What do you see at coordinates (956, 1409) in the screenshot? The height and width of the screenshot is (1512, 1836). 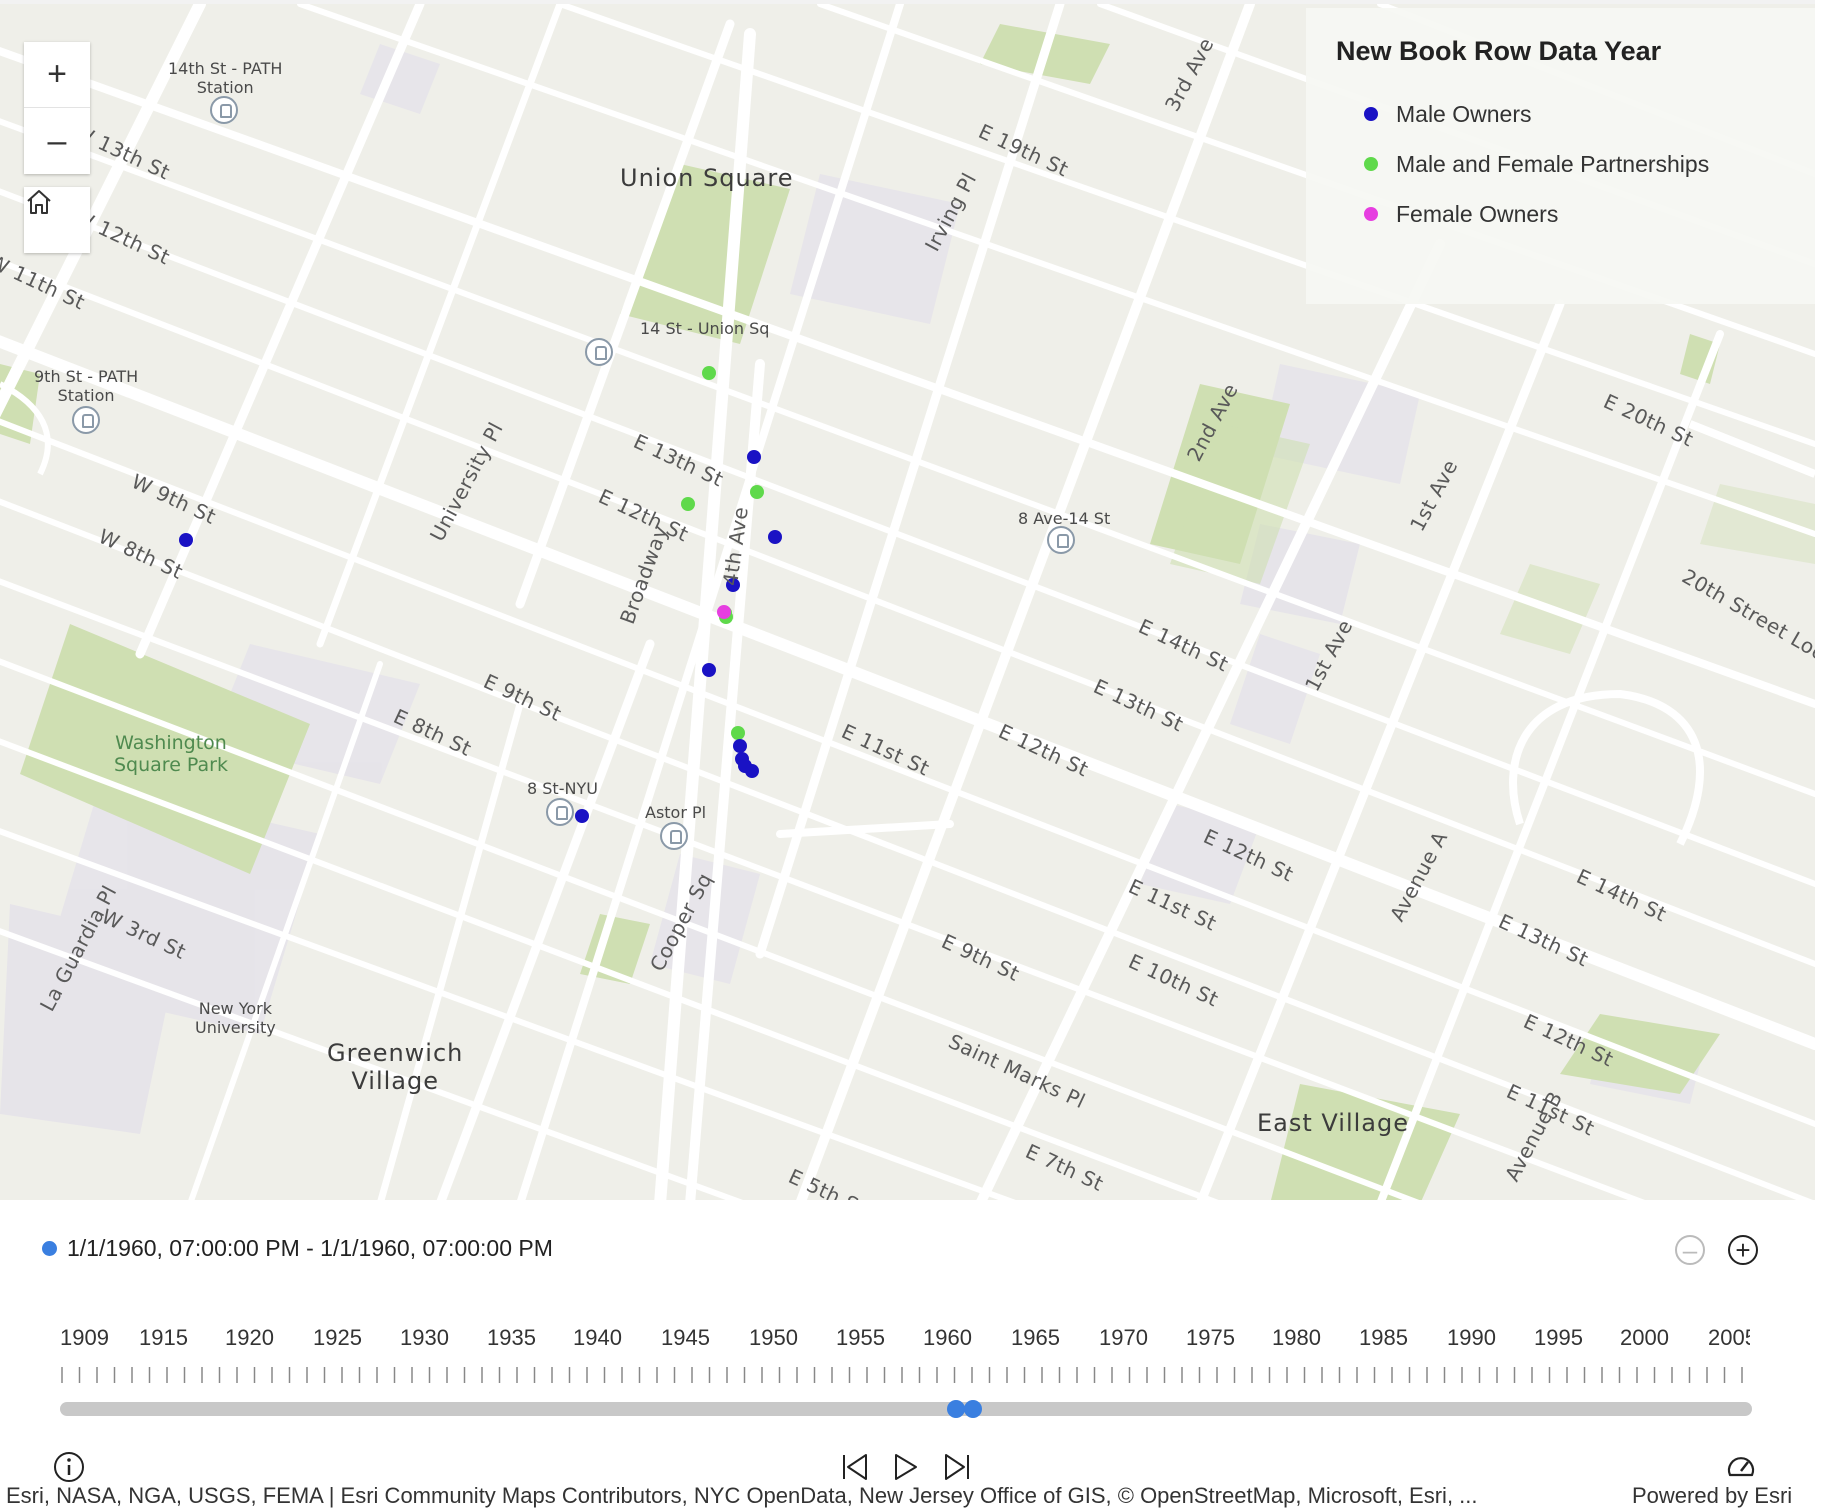 I see `slider-thumb-start` at bounding box center [956, 1409].